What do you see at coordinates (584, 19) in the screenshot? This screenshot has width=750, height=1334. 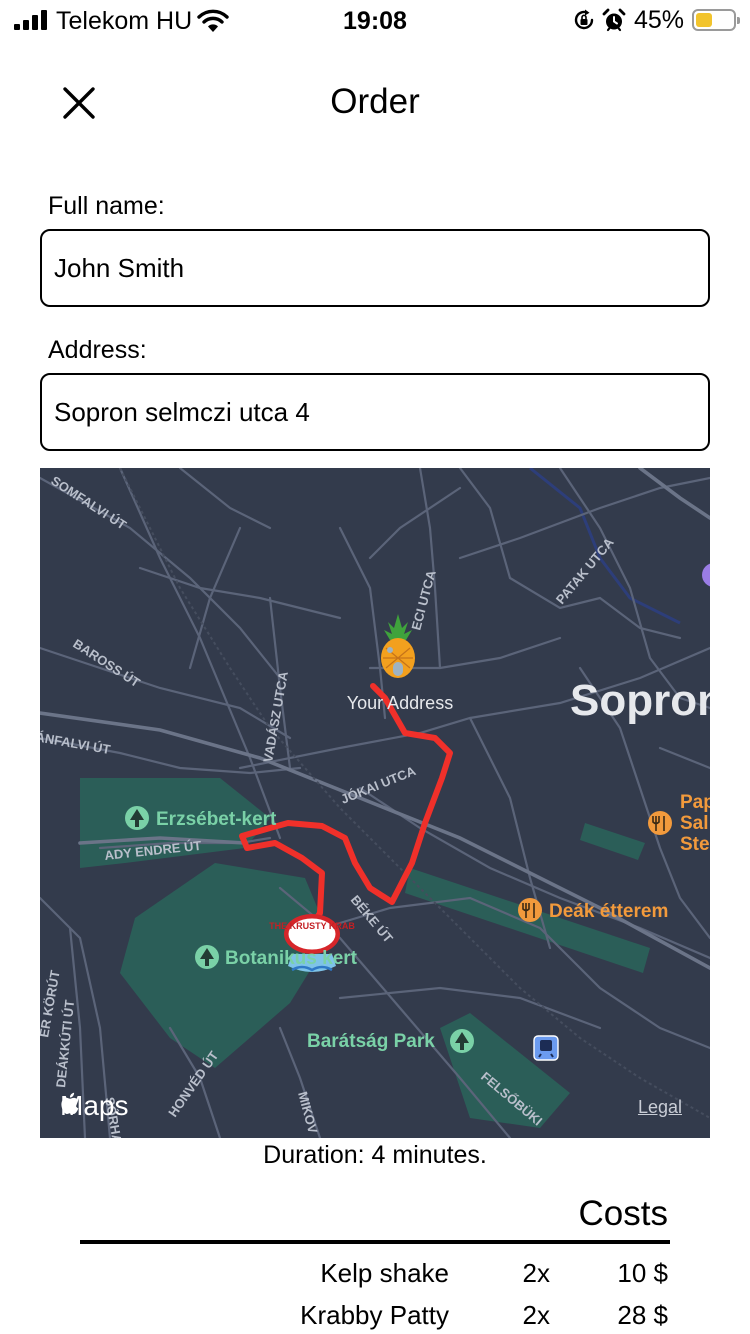 I see `rotation-lock-icon` at bounding box center [584, 19].